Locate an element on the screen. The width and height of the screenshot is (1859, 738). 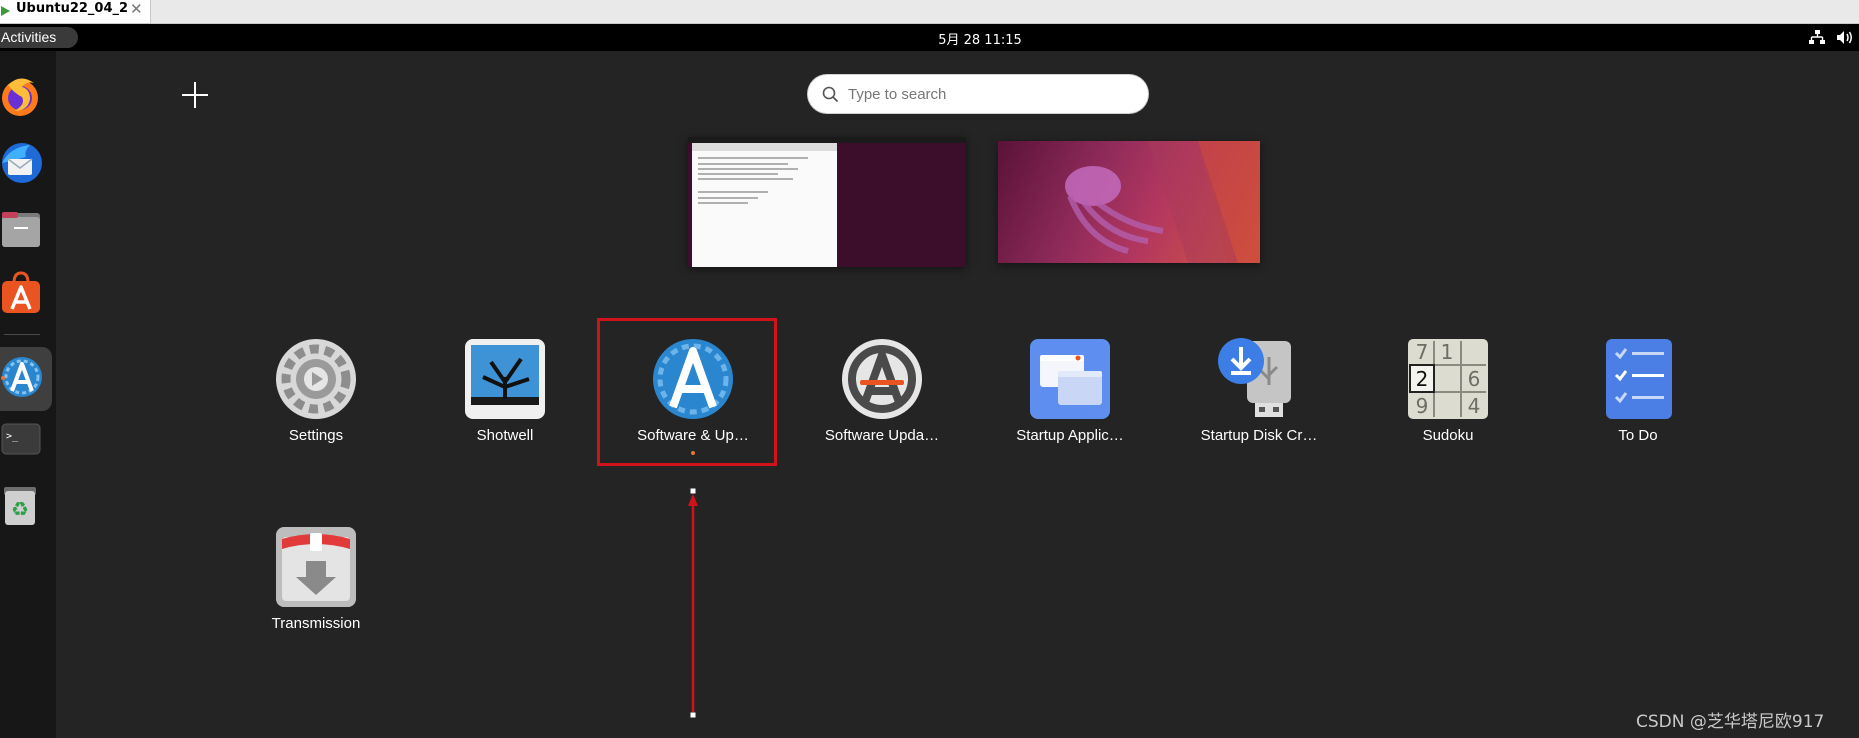
svg-text: 2 is located at coordinates (1422, 379).